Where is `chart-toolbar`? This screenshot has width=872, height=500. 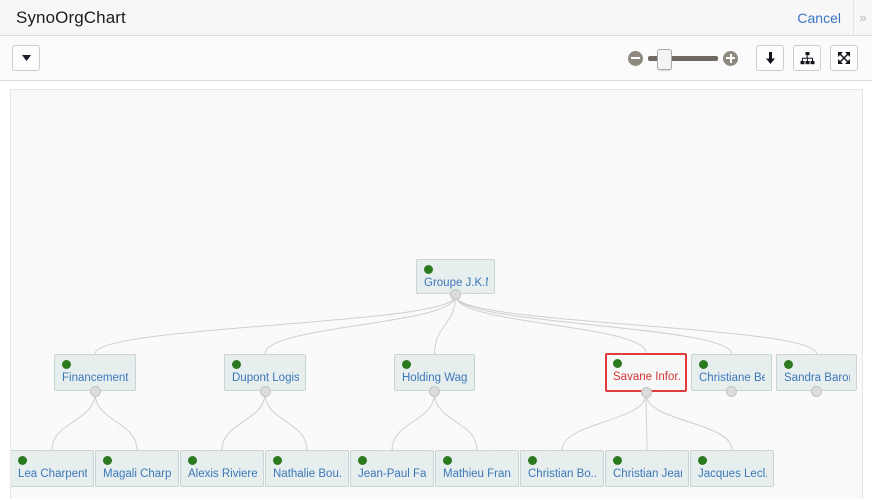
chart-toolbar is located at coordinates (436, 58).